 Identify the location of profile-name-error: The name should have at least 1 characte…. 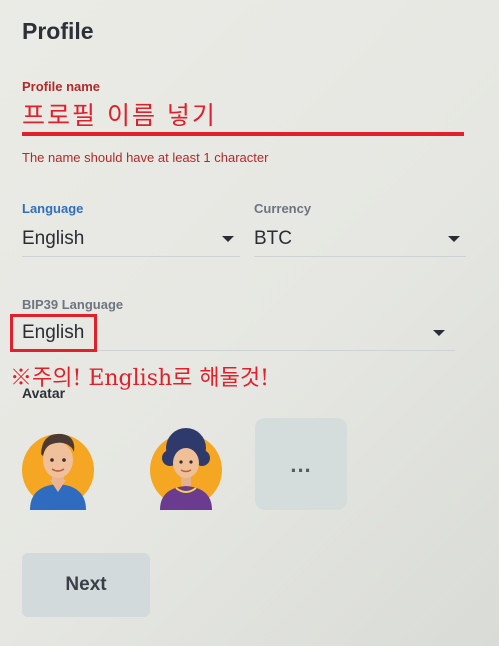
(145, 157).